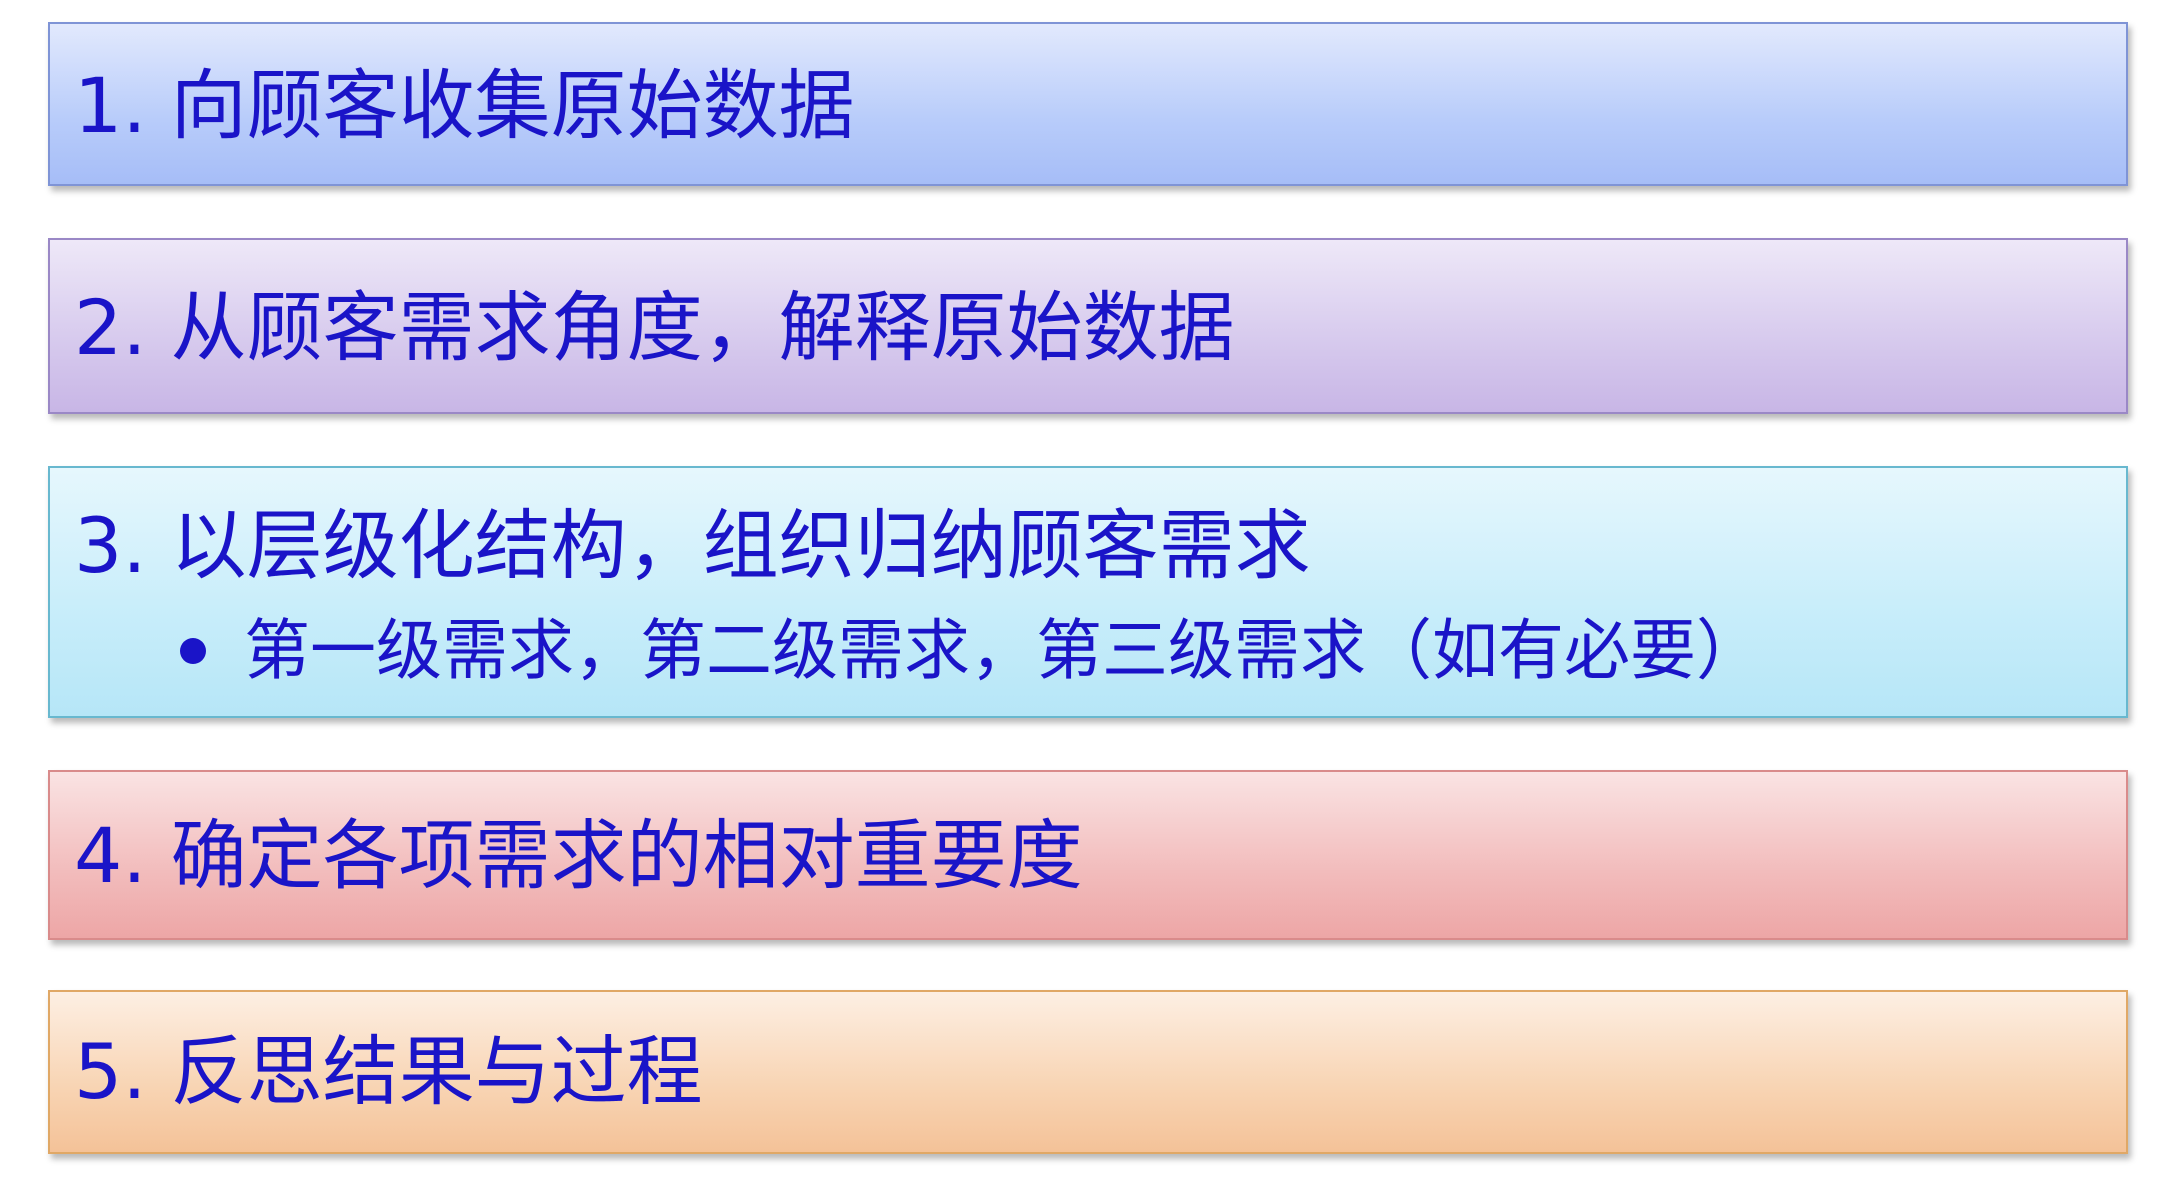 The width and height of the screenshot is (2168, 1186). I want to click on step-3-sub-item-text: 第一级需求，第二级需求，第三级需求（如有必要）, so click(1003, 650).